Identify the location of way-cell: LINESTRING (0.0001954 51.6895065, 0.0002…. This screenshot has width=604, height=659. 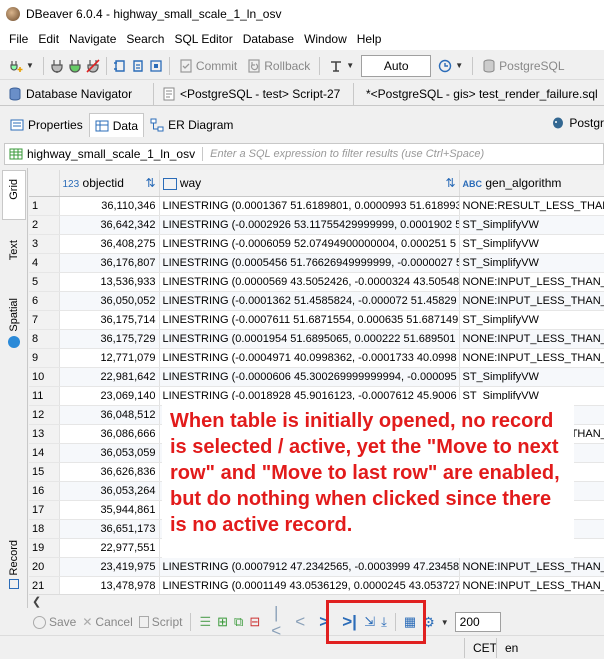
(309, 339).